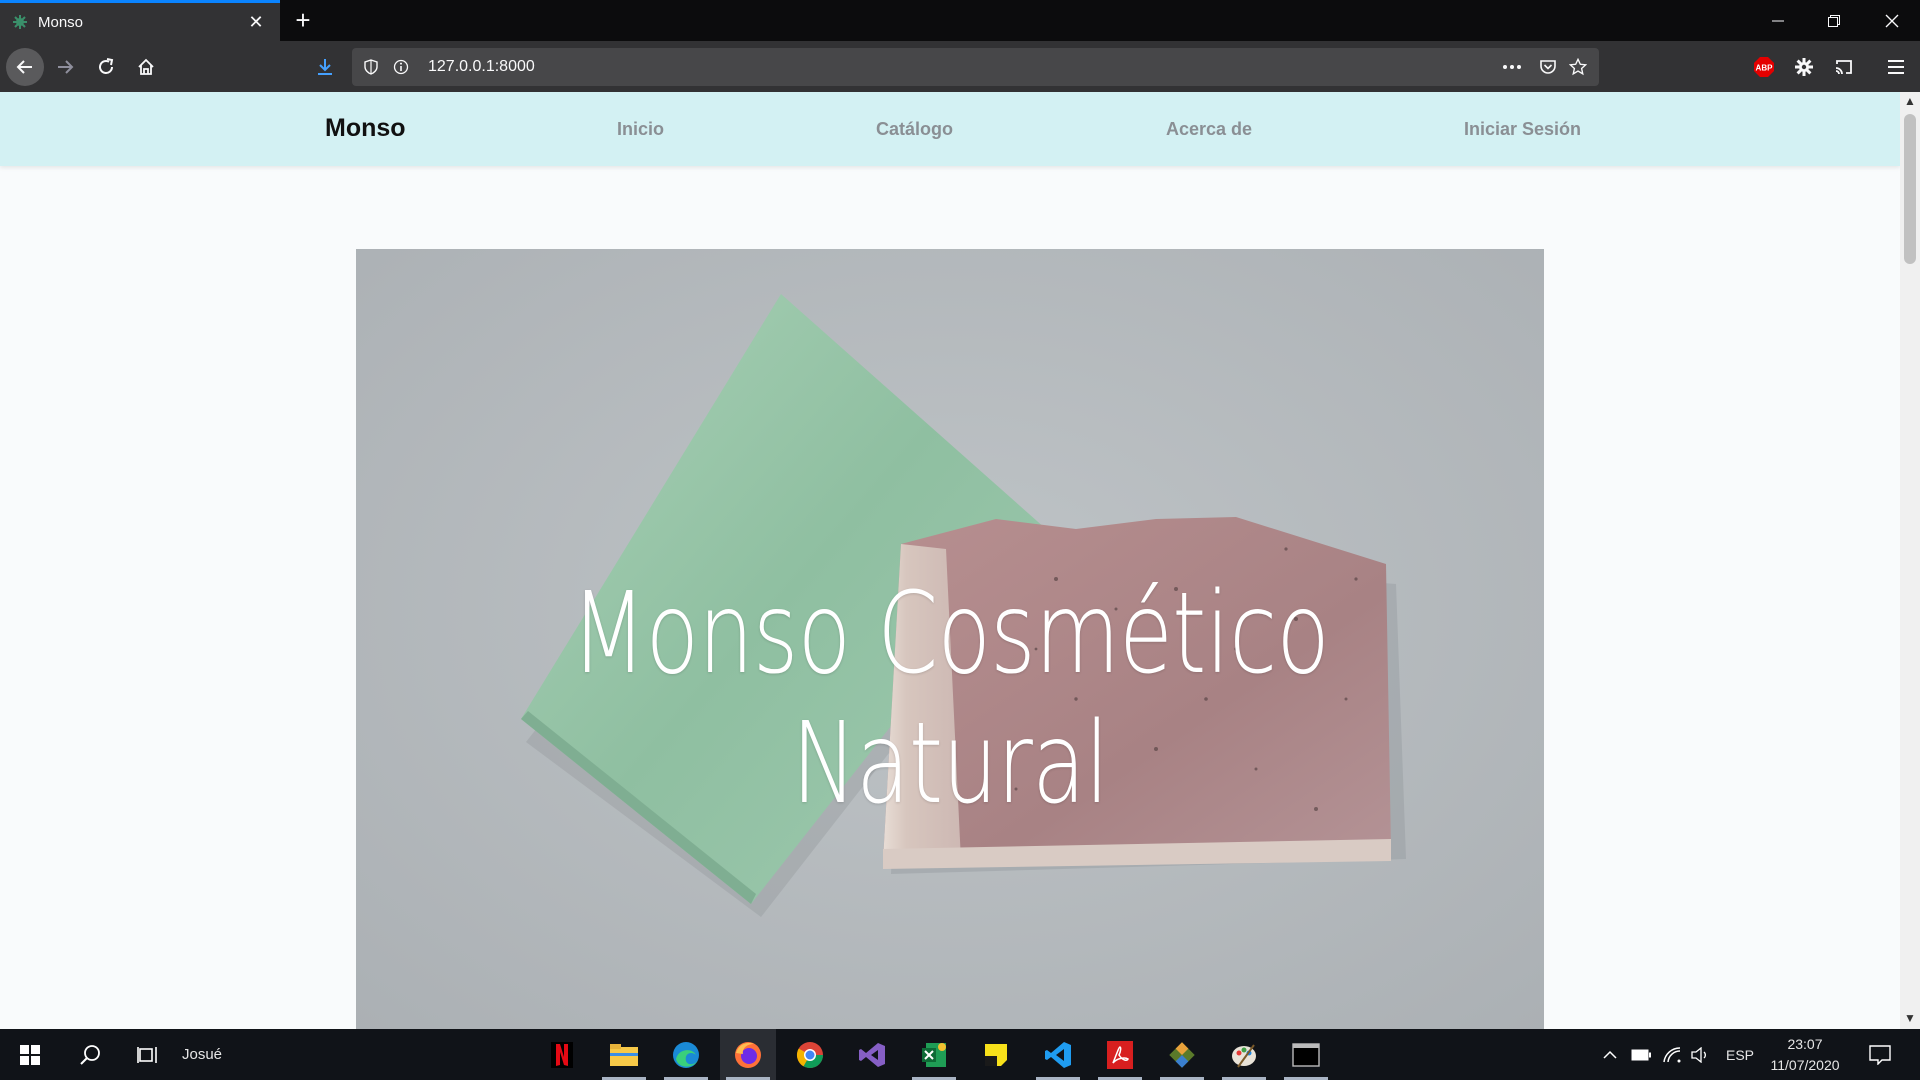 This screenshot has width=1920, height=1080. What do you see at coordinates (1778, 20) in the screenshot?
I see `minimize-icon` at bounding box center [1778, 20].